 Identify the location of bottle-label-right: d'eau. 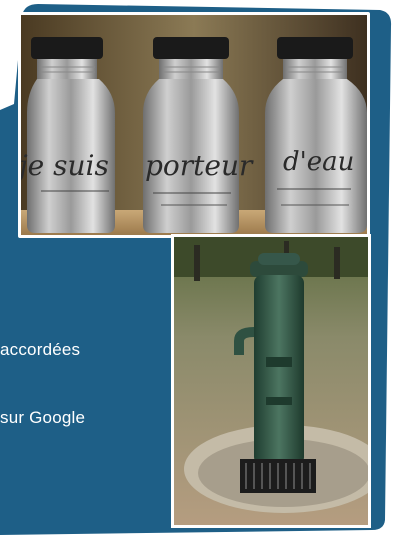
(318, 162).